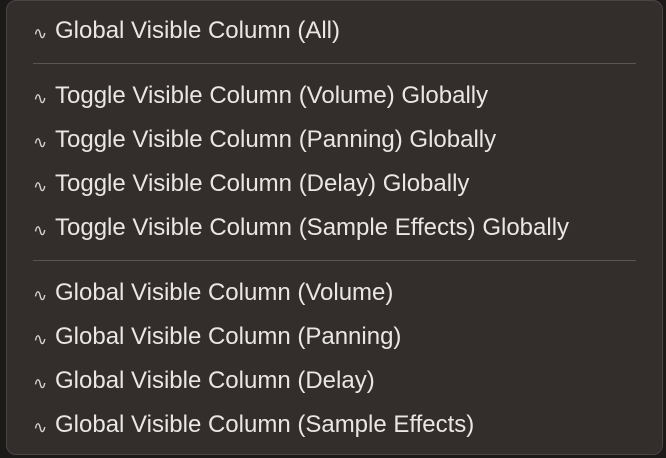 This screenshot has width=666, height=458. What do you see at coordinates (197, 30) in the screenshot?
I see `menu-item-label: Global Visible Column (All)` at bounding box center [197, 30].